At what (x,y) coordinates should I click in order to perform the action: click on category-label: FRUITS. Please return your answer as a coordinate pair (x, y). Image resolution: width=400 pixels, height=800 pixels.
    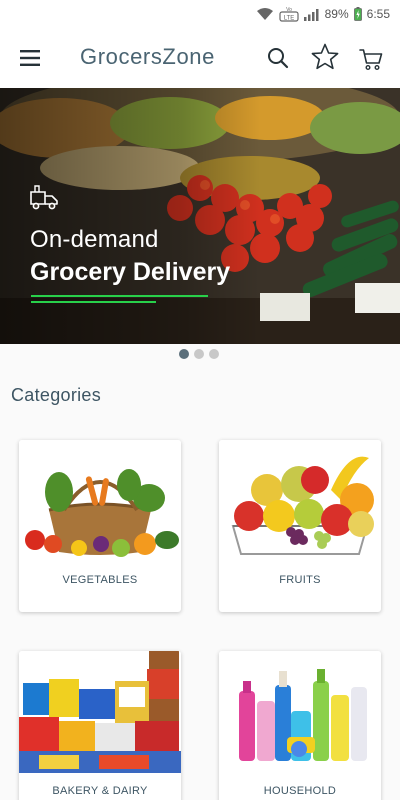
    Looking at the image, I should click on (300, 580).